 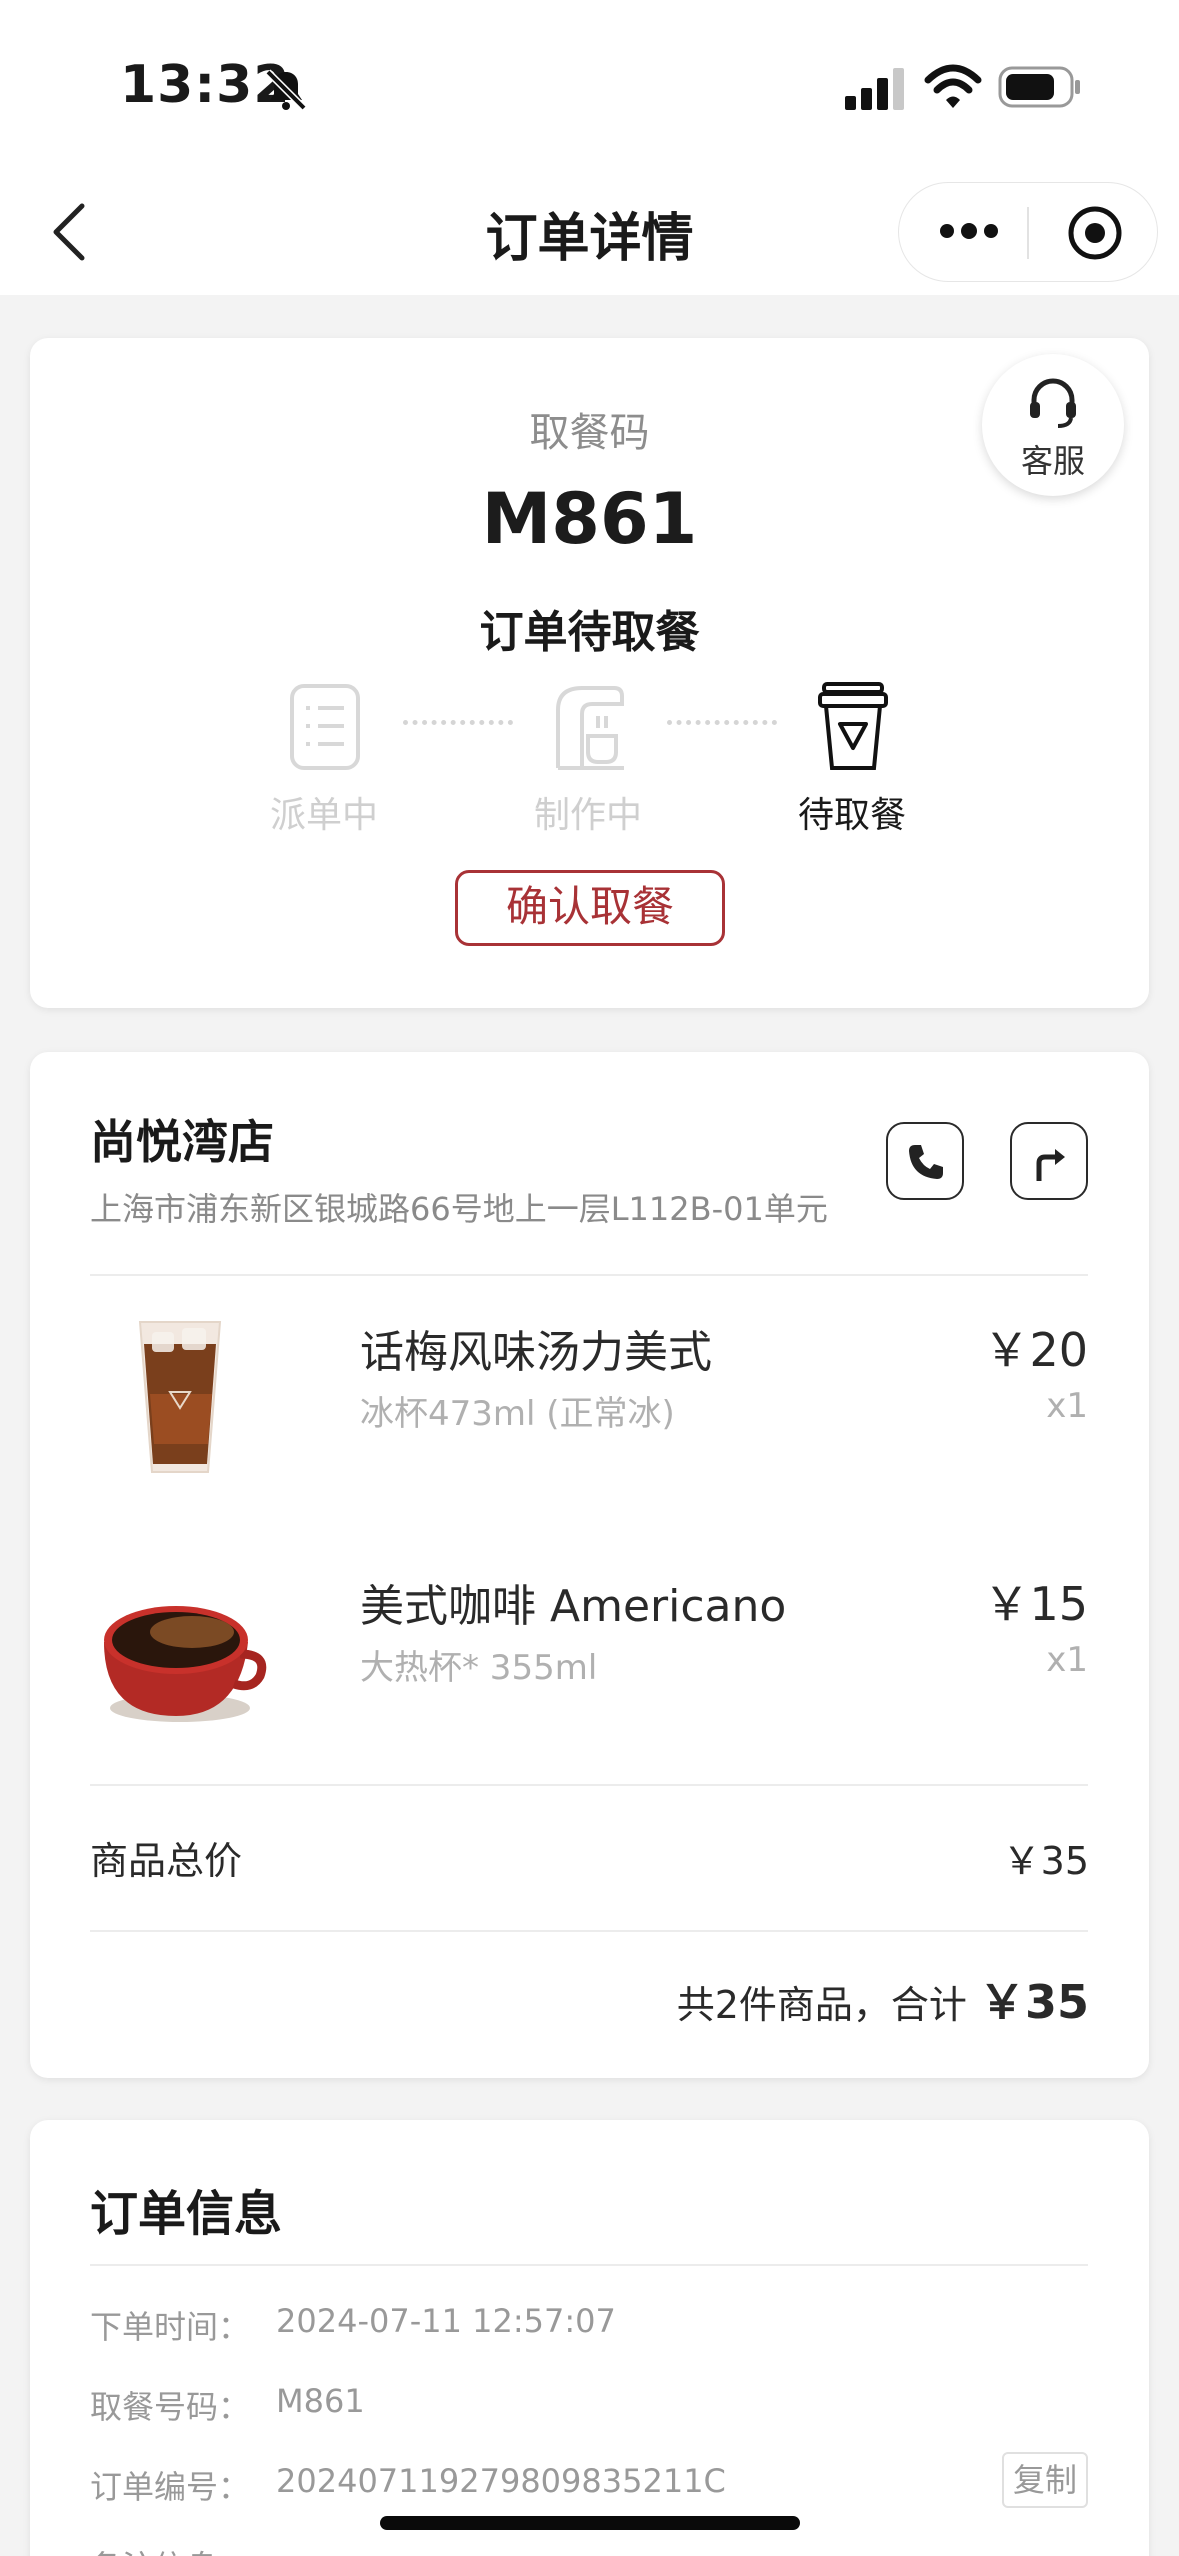 I want to click on info-row-order-number: 订单编号： 202407119279809835211C 复制, so click(x=589, y=2482).